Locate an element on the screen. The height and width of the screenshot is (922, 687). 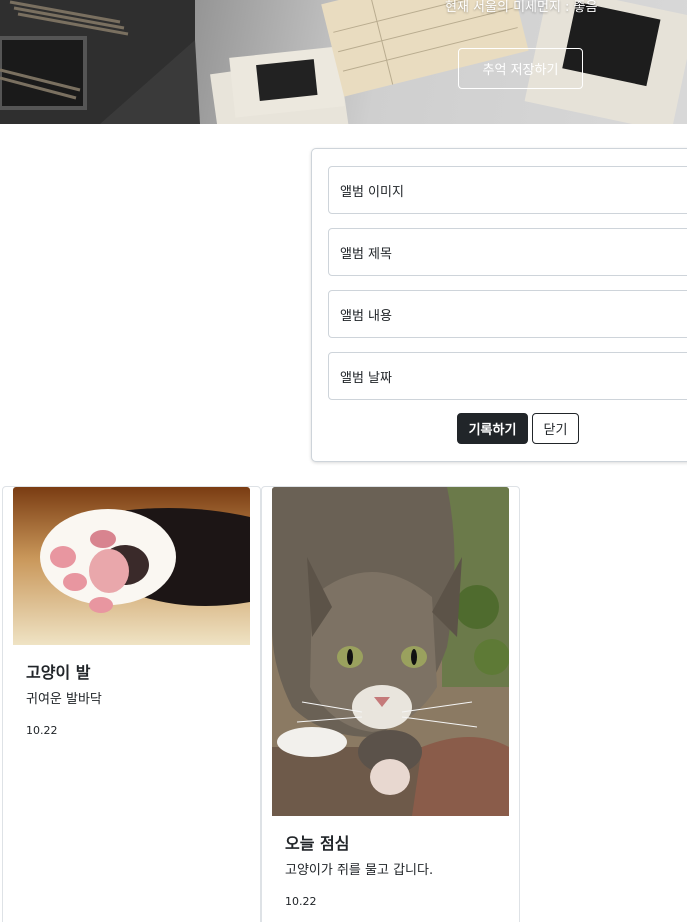
album-date-field: 앨범 날짜 is located at coordinates (507, 376).